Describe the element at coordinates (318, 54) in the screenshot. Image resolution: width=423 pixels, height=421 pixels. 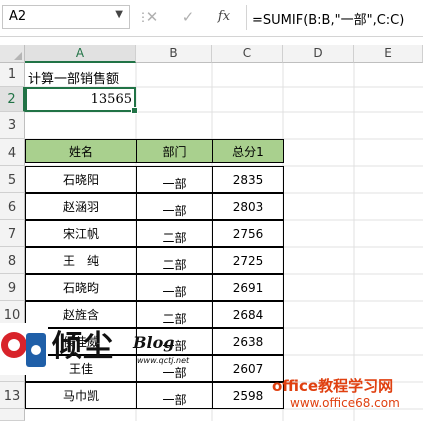
I see `column-header-d: D` at that location.